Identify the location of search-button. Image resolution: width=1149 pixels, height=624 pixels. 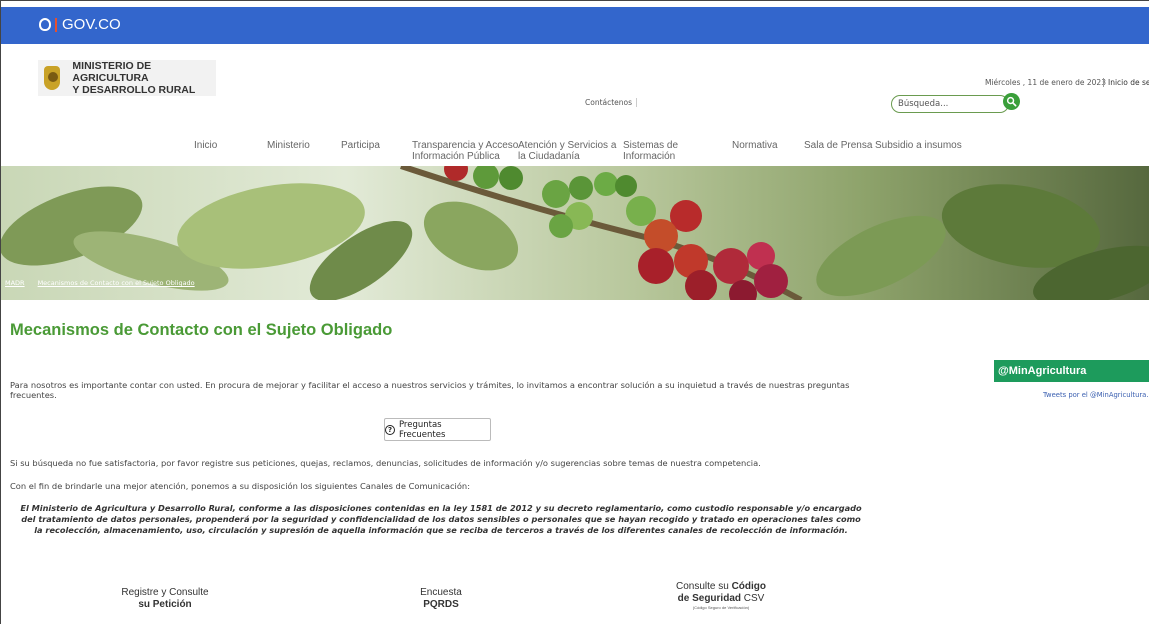
(1011, 101).